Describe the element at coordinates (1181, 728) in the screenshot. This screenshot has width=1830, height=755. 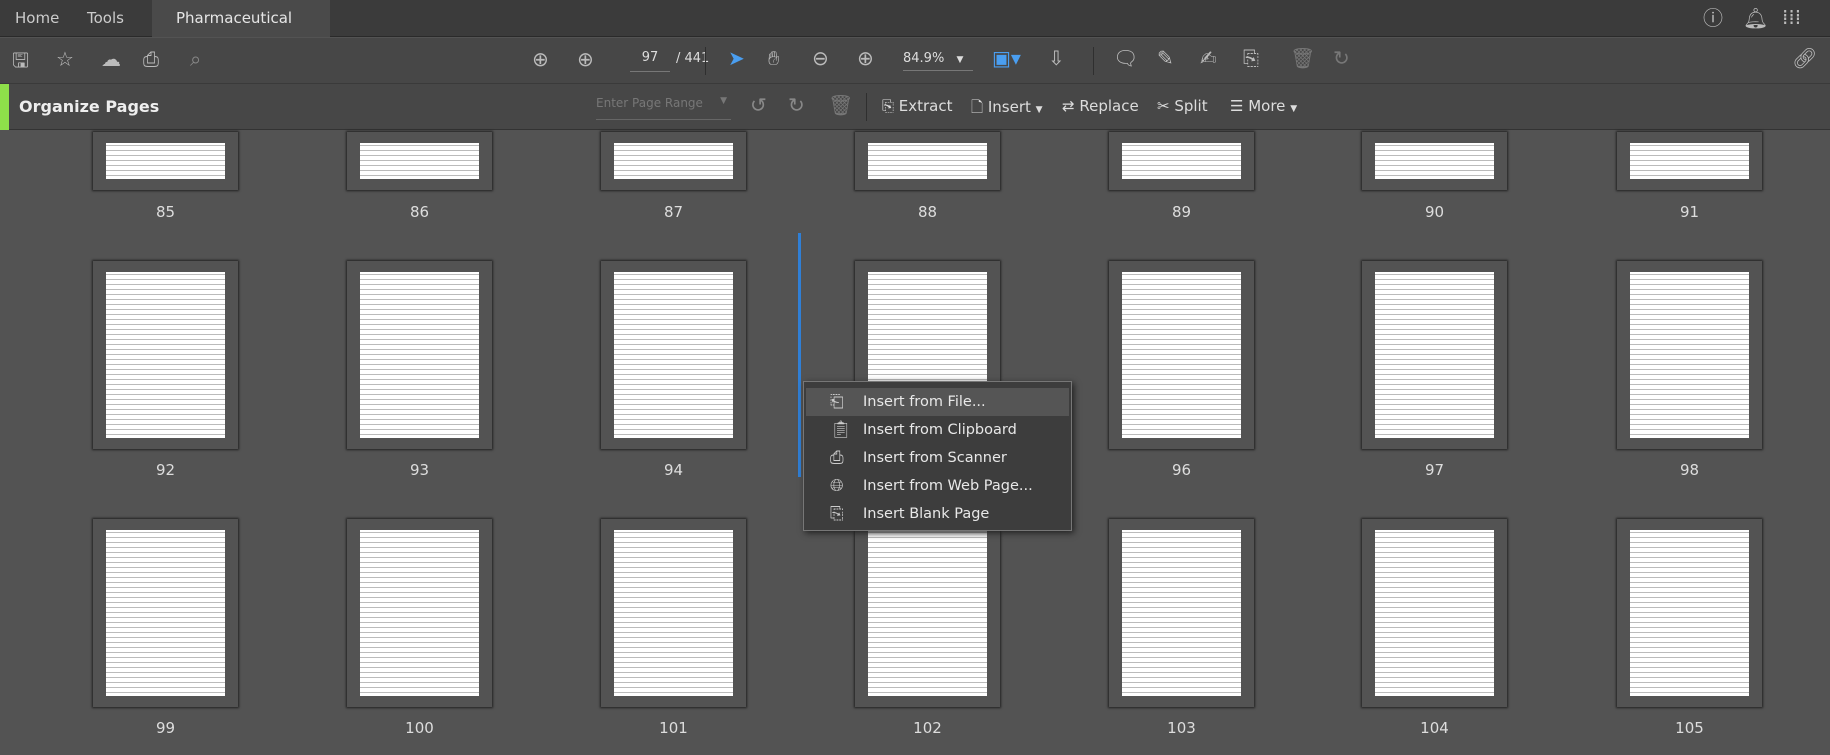
I see `page-number-label: 103` at that location.